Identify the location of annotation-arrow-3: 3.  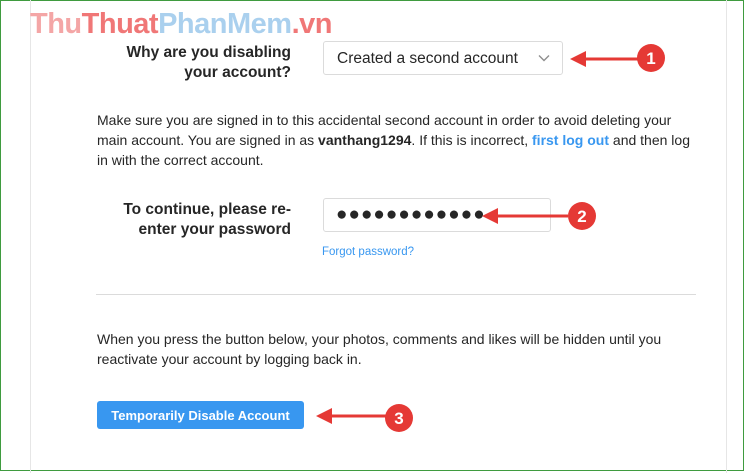
(364, 418).